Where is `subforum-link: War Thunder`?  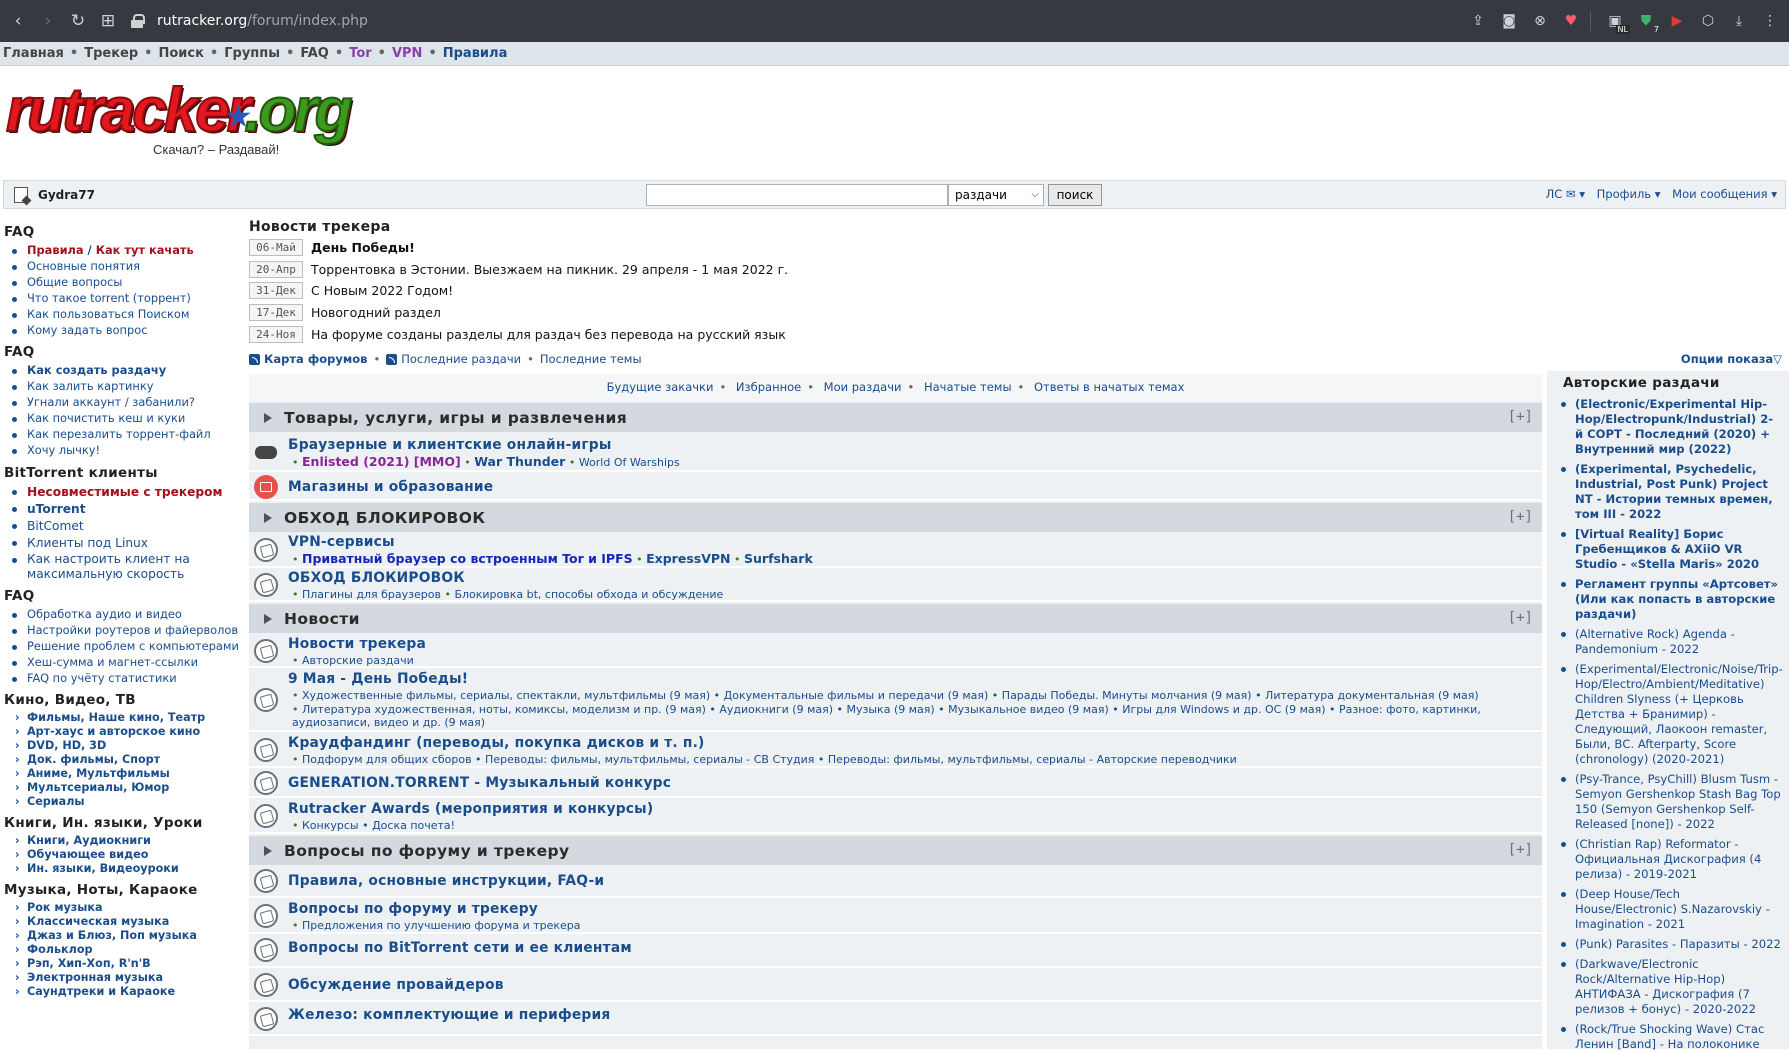 subforum-link: War Thunder is located at coordinates (519, 461).